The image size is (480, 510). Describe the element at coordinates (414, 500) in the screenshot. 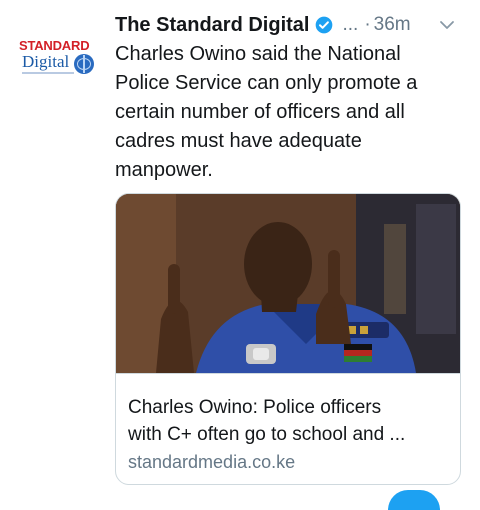

I see `compose-button-partial` at that location.